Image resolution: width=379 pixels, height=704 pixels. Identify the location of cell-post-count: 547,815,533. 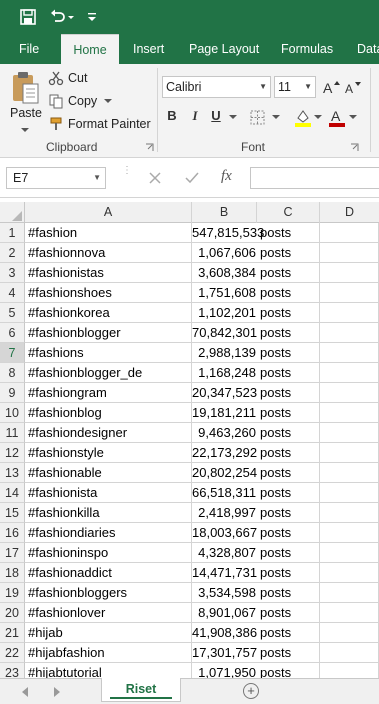
(228, 233).